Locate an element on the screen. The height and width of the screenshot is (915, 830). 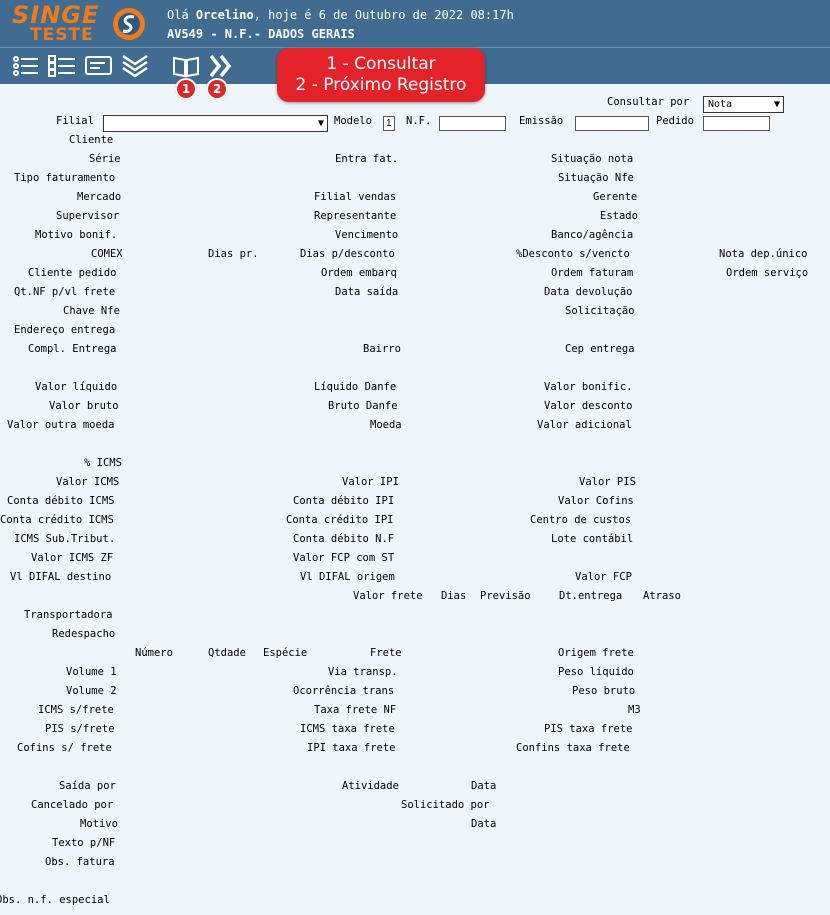
label-qt-nf: Qt.NF p/vl frete is located at coordinates (65, 292).